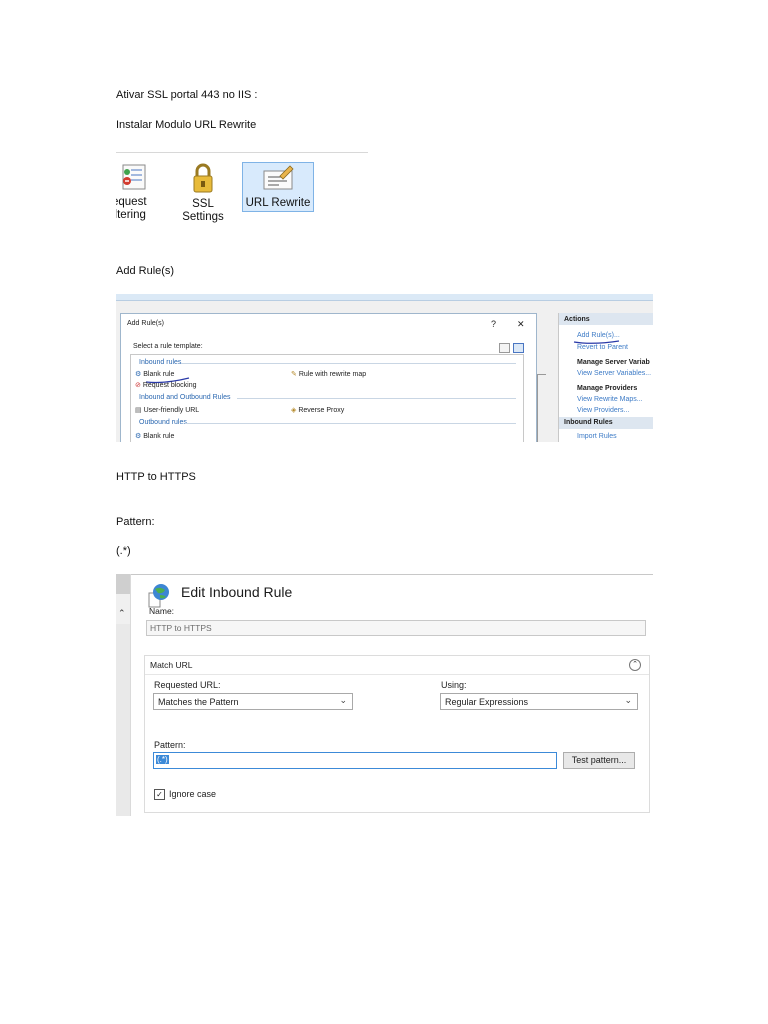 The image size is (768, 1024). I want to click on ssl-settings-feature: SSL Settings, so click(203, 193).